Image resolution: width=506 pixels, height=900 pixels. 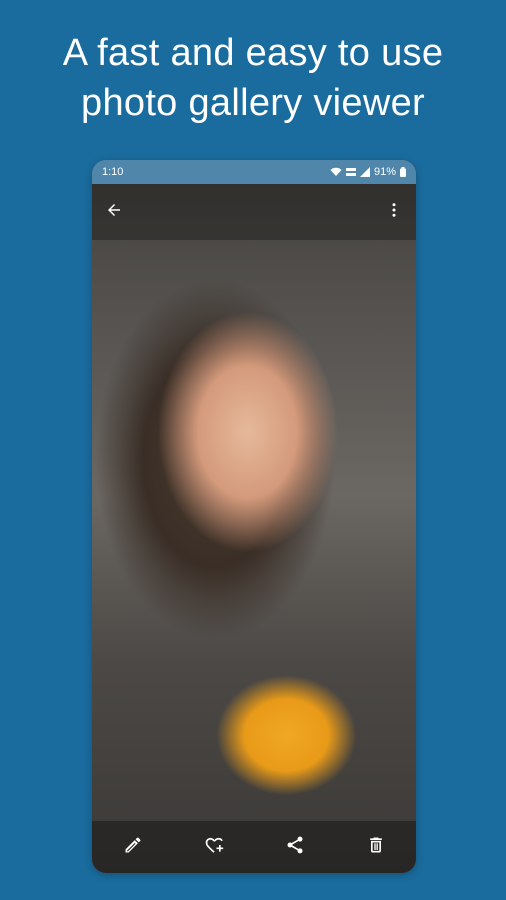 What do you see at coordinates (336, 172) in the screenshot?
I see `wifi-icon` at bounding box center [336, 172].